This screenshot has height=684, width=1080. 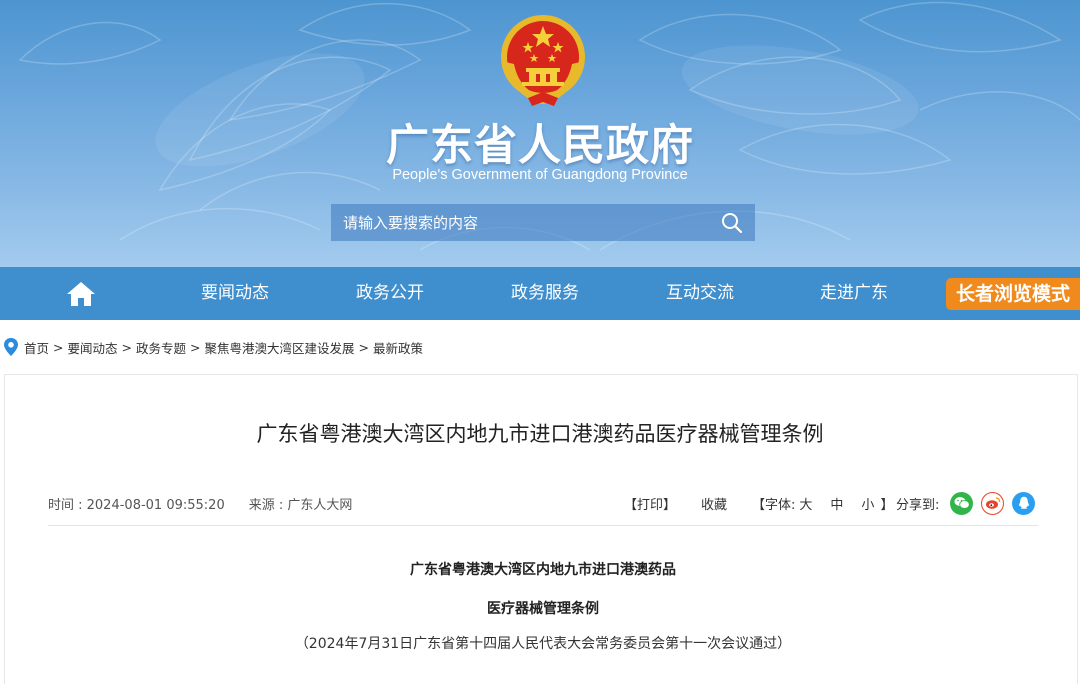 I want to click on location-pin-icon, so click(x=11, y=347).